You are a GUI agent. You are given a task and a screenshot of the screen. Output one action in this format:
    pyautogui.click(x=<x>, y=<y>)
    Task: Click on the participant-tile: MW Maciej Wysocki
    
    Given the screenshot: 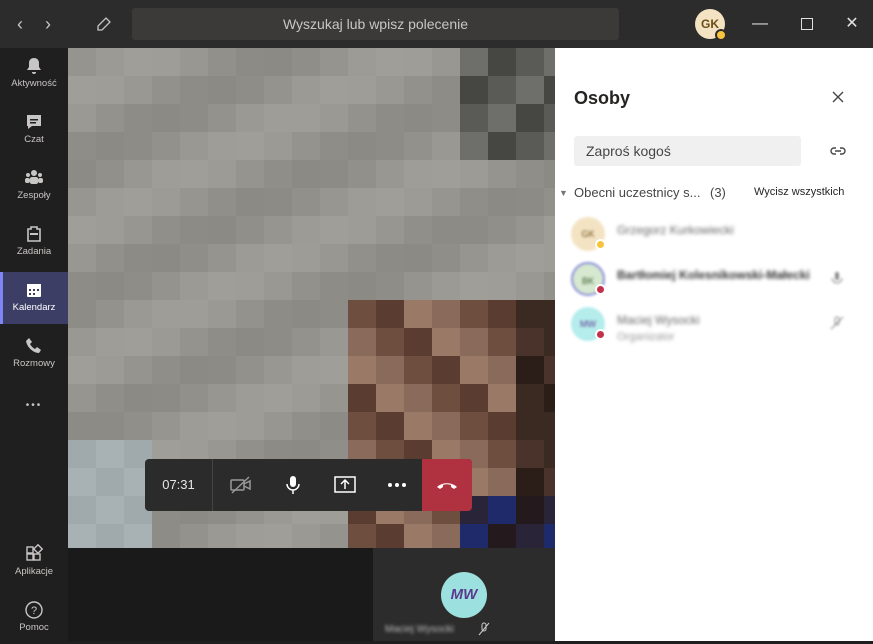 What is the action you would take?
    pyautogui.click(x=464, y=594)
    